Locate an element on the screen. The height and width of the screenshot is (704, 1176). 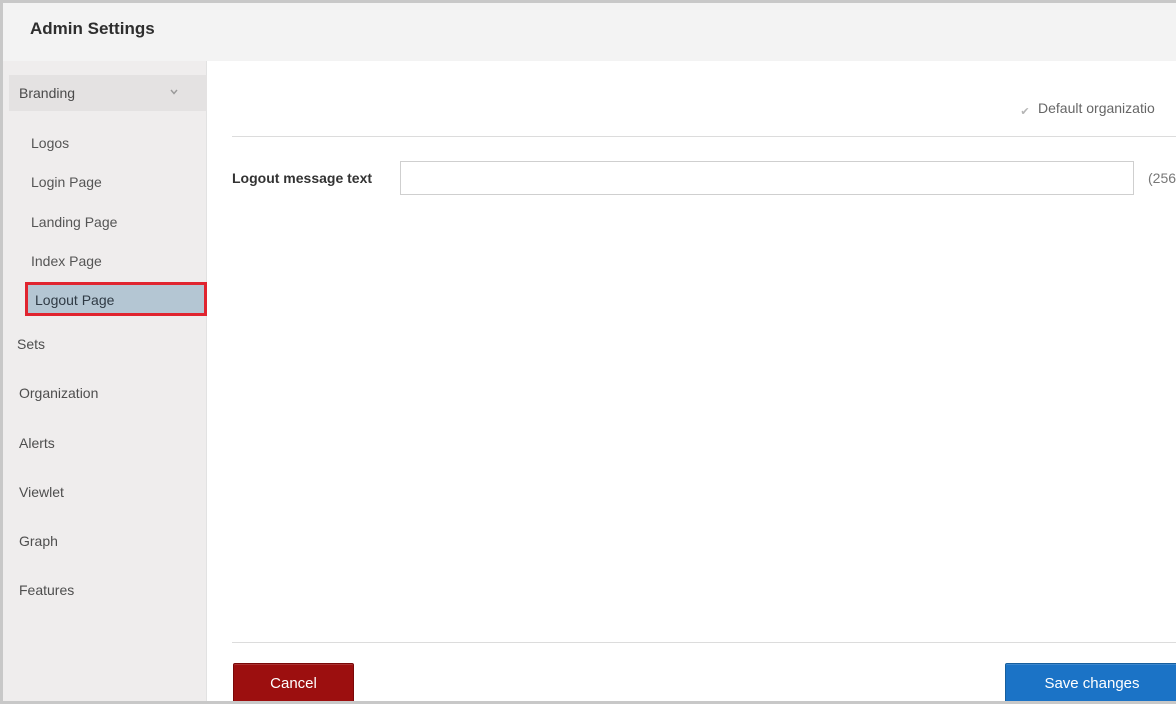
checkmark-icon: ✔ is located at coordinates (1025, 112).